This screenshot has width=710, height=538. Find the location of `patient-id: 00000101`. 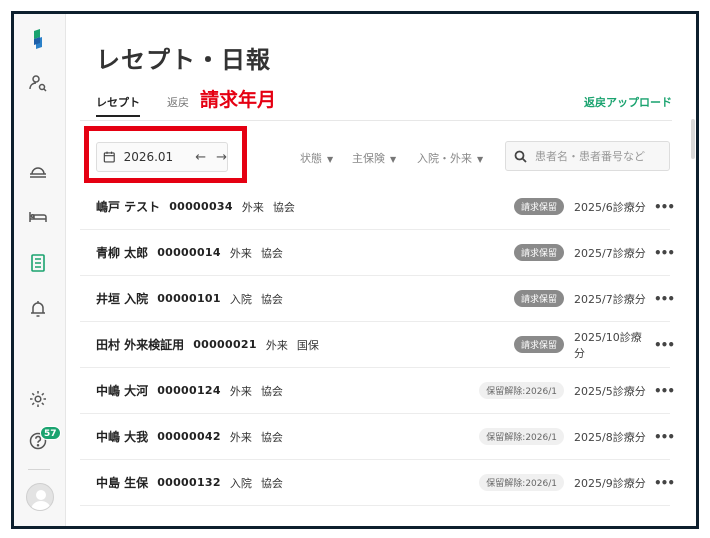

patient-id: 00000101 is located at coordinates (189, 298).